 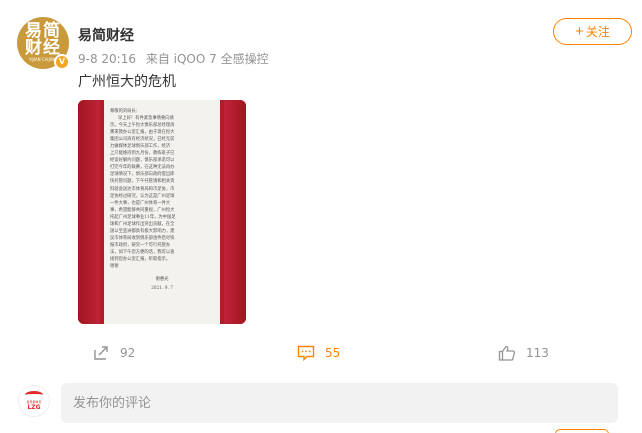 I want to click on letter-line: 事，希望能够共同重视，广州恒大, so click(x=142, y=210).